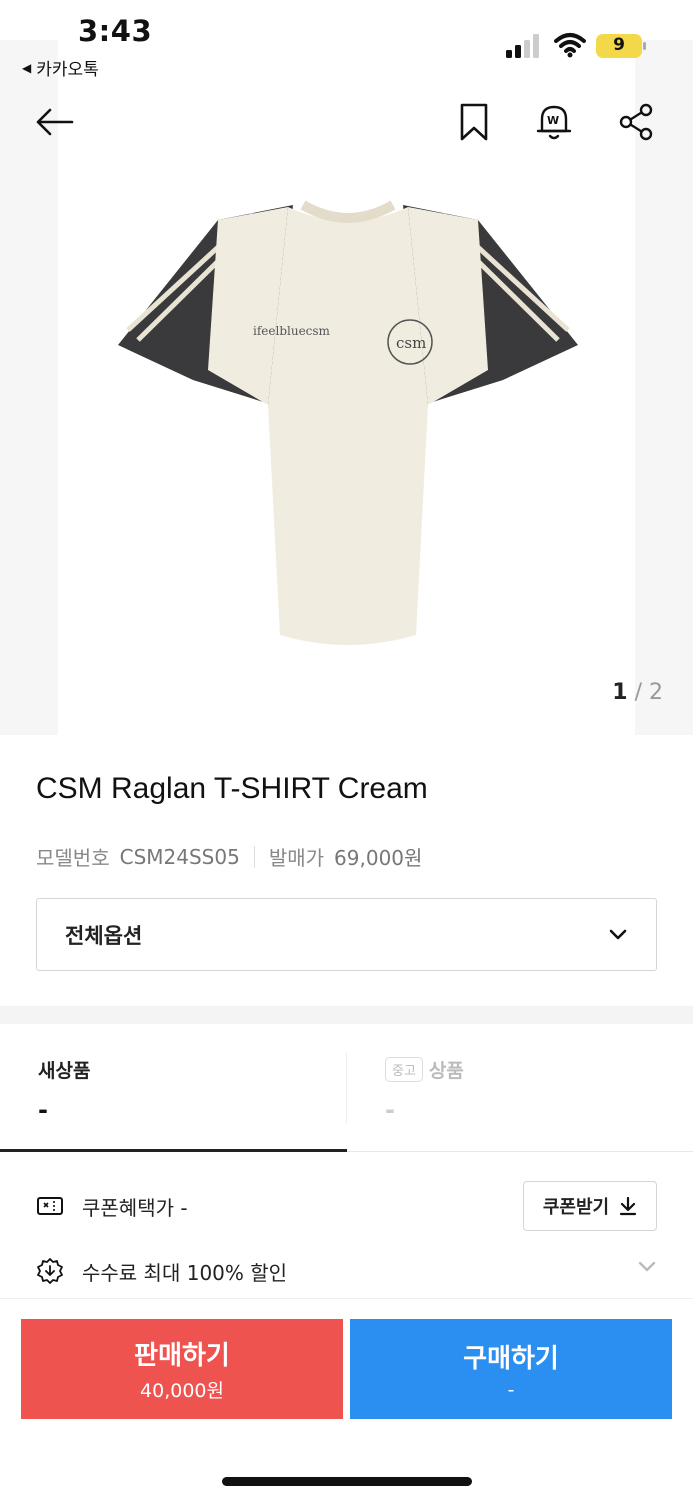  I want to click on meta-divider, so click(254, 856).